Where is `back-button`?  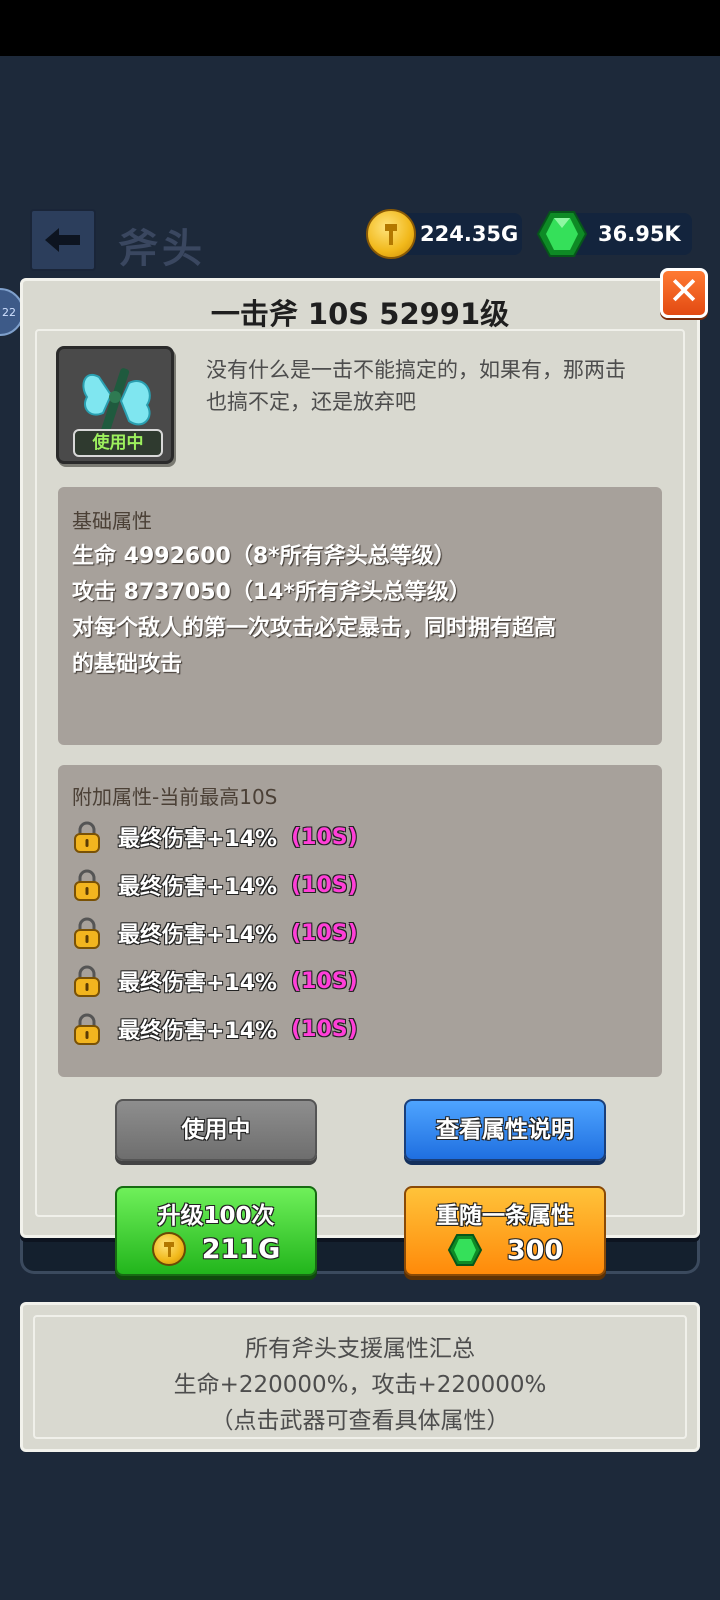
back-button is located at coordinates (63, 240).